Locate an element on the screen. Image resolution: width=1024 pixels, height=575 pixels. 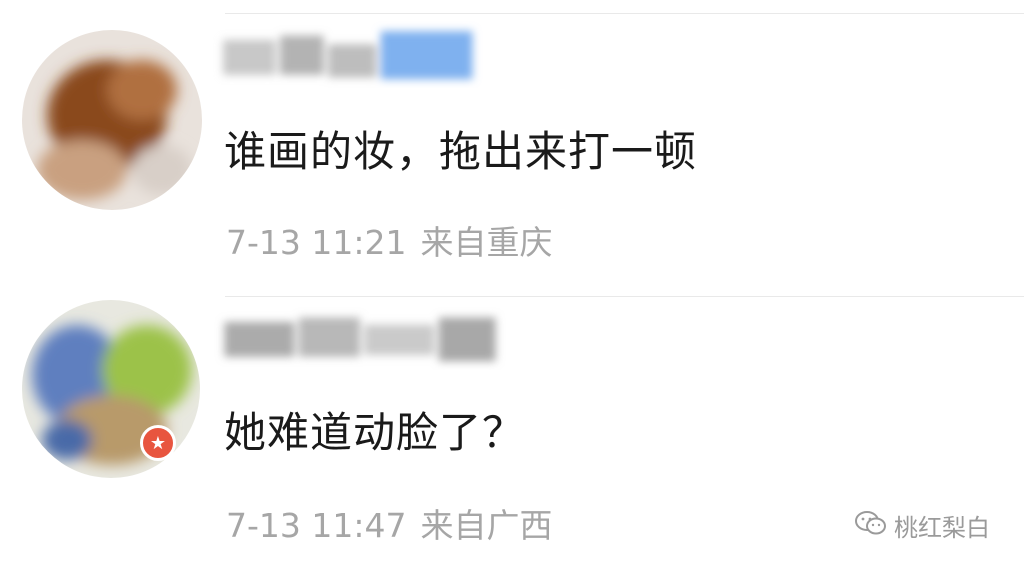
star-icon: ★ is located at coordinates (158, 443).